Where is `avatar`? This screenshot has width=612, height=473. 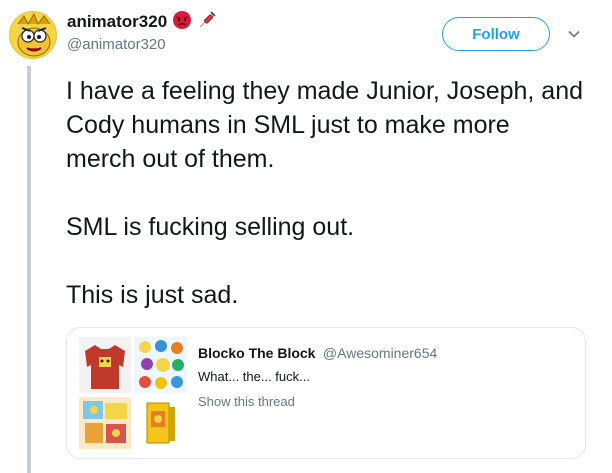
avatar is located at coordinates (33, 35).